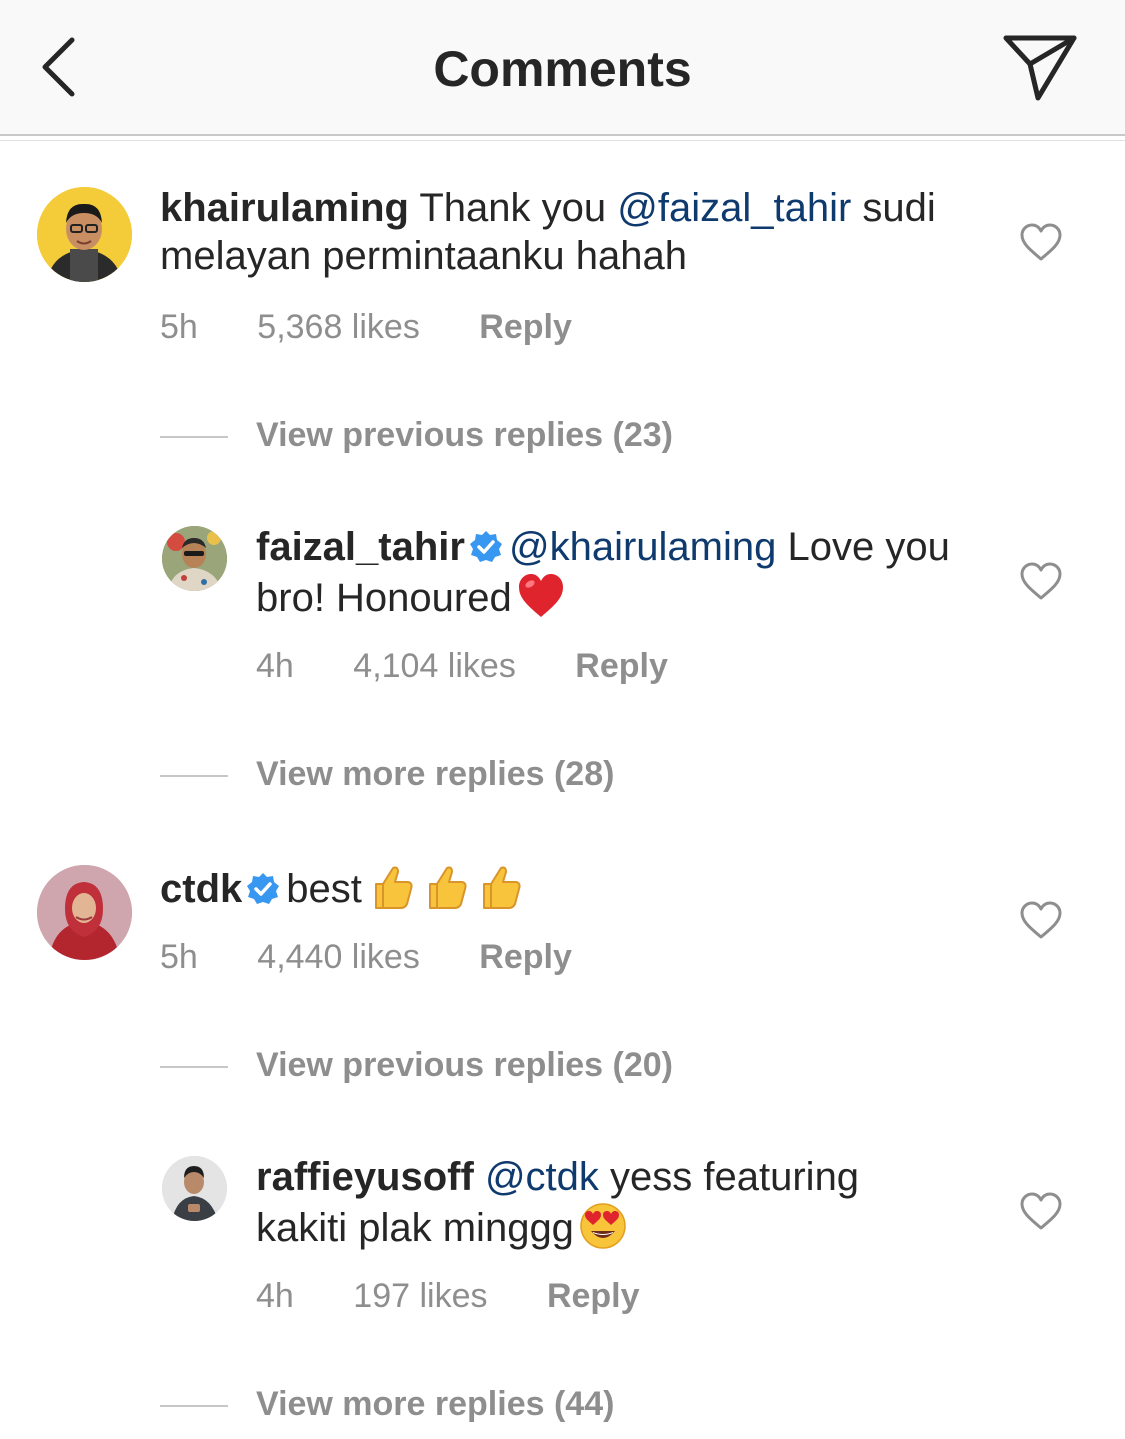 The width and height of the screenshot is (1125, 1439). I want to click on comment-meta: 5h 5,368 likes Reply, so click(391, 327).